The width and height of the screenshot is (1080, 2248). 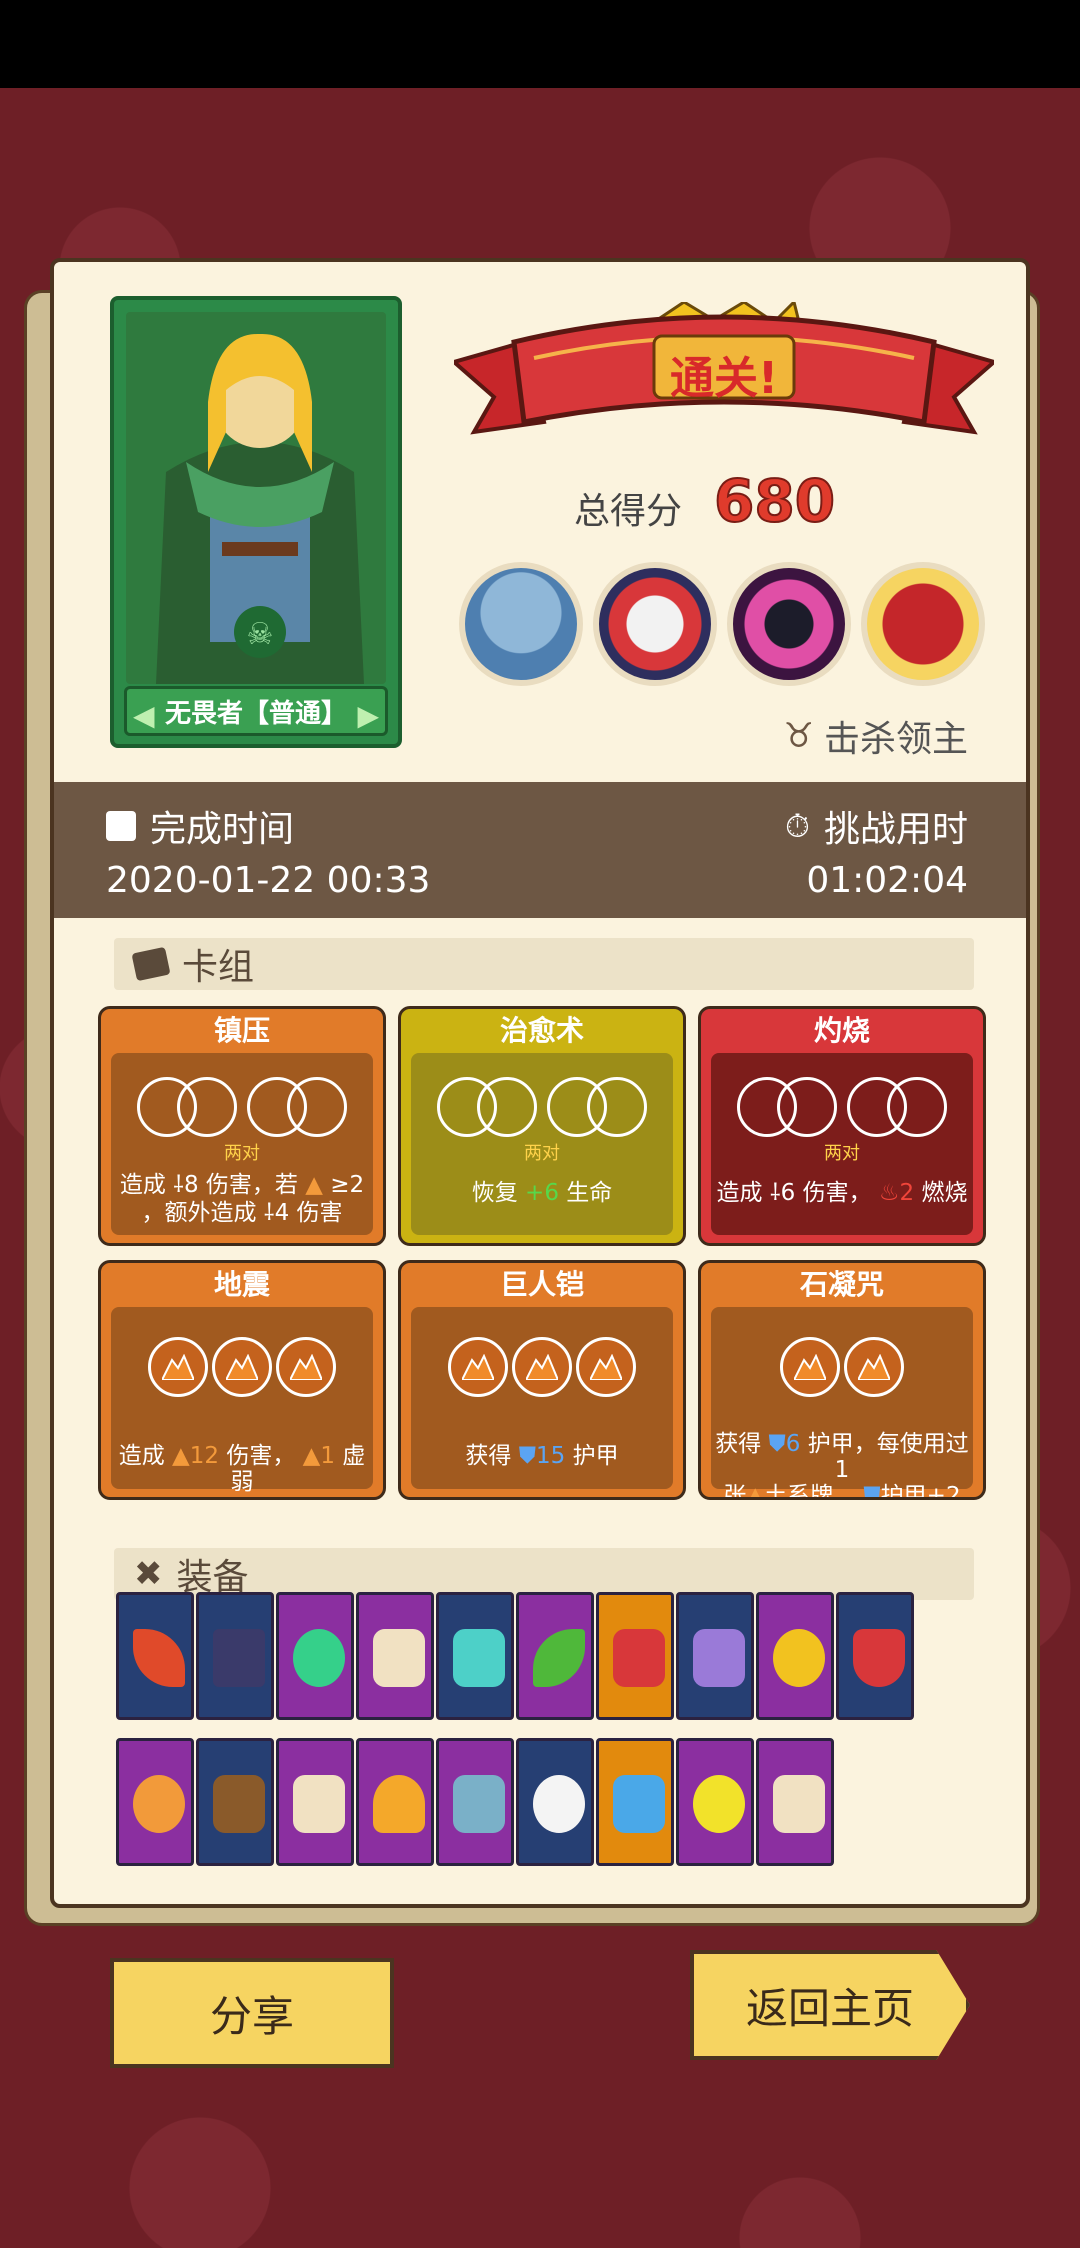 I want to click on equipment-boot-icon, so click(x=715, y=1656).